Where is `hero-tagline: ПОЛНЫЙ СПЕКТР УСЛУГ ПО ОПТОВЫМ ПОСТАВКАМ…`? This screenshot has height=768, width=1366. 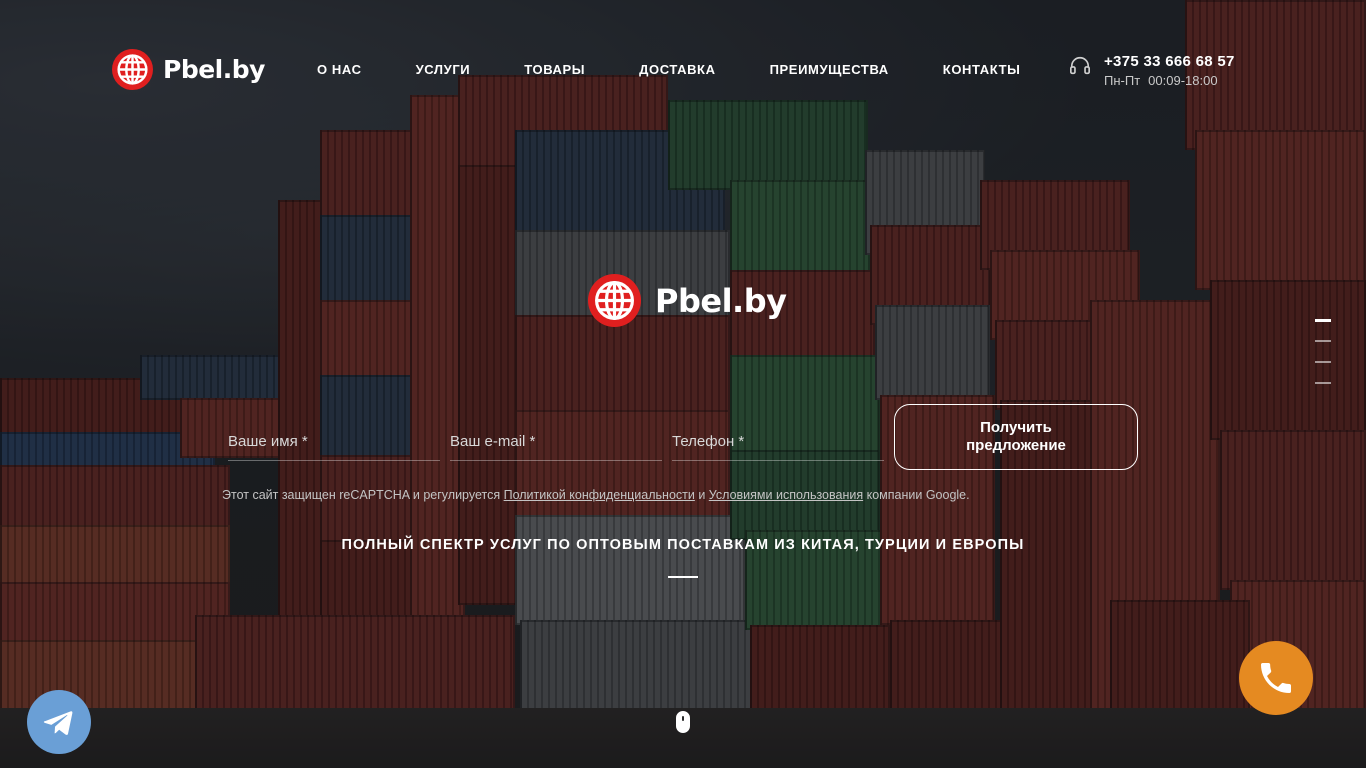 hero-tagline: ПОЛНЫЙ СПЕКТР УСЛУГ ПО ОПТОВЫМ ПОСТАВКАМ… is located at coordinates (683, 545).